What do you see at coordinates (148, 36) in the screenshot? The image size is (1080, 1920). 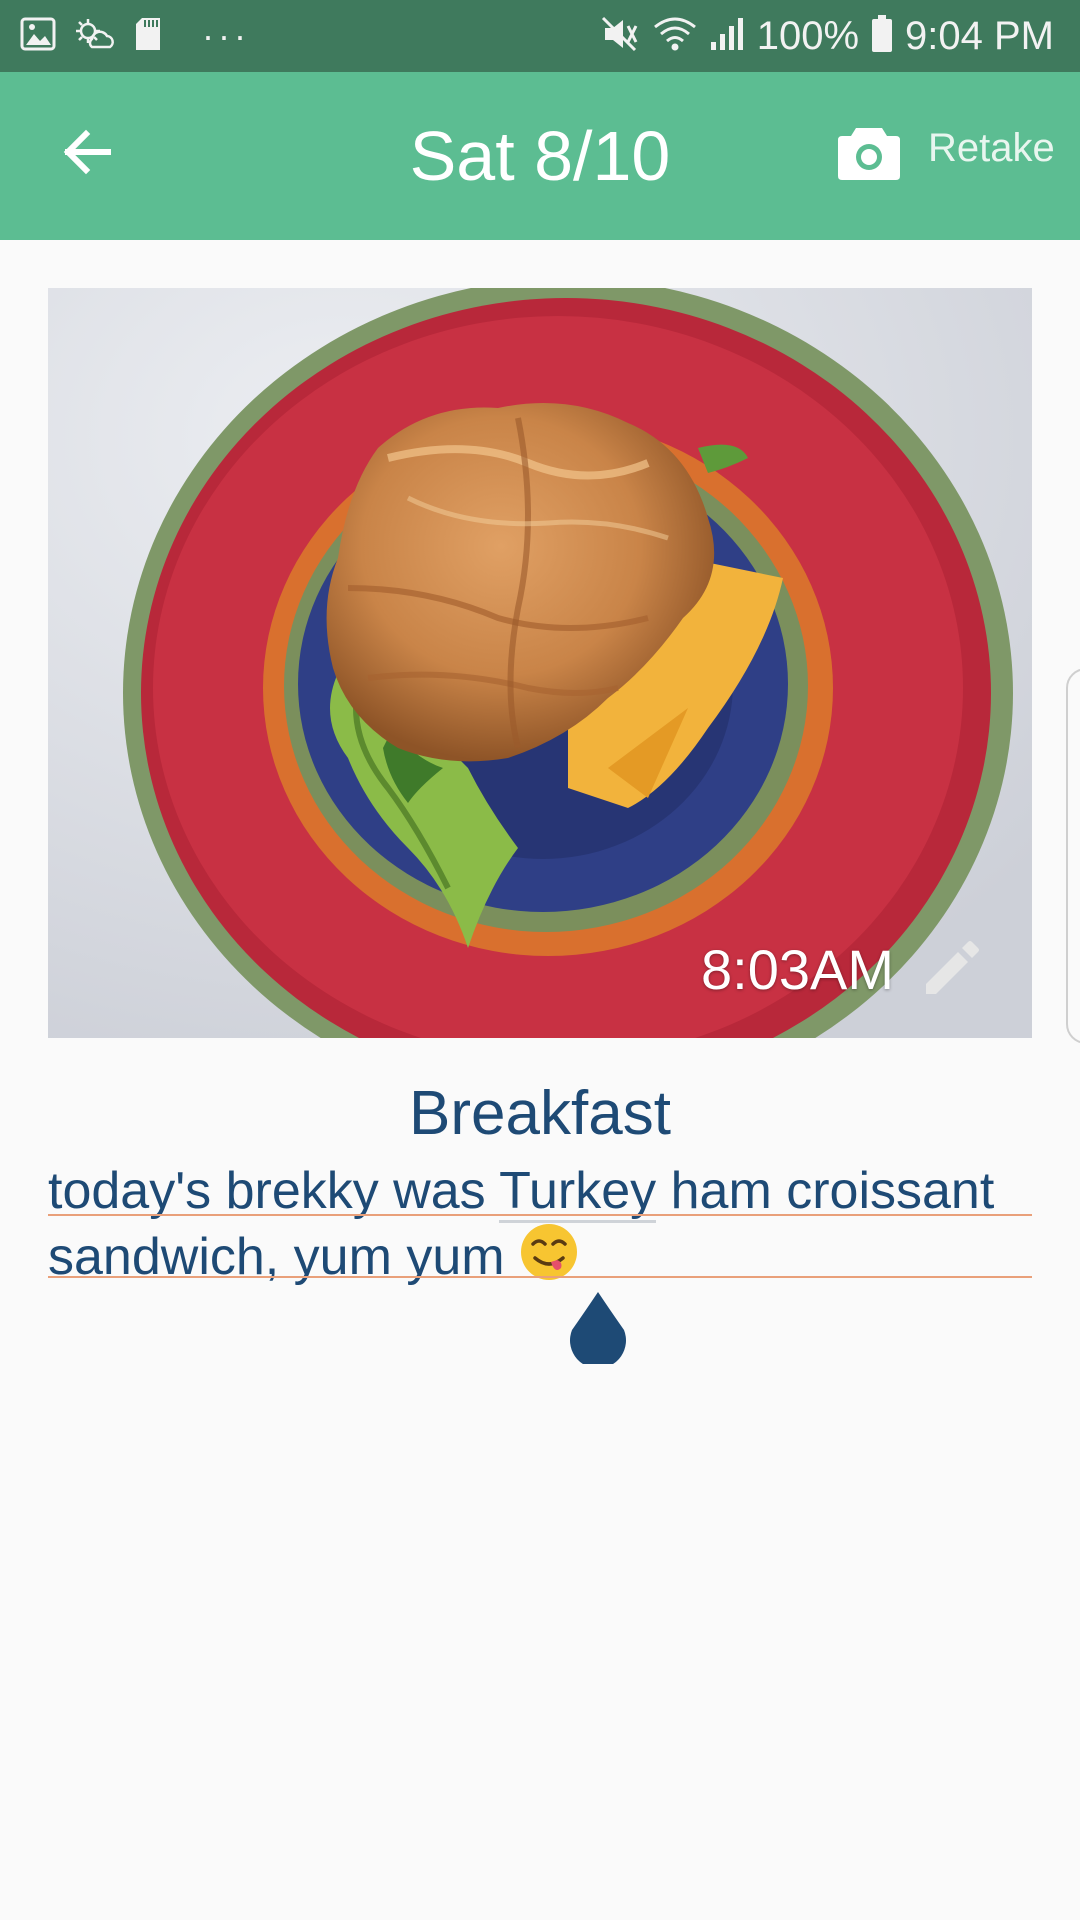 I see `sd-card-icon` at bounding box center [148, 36].